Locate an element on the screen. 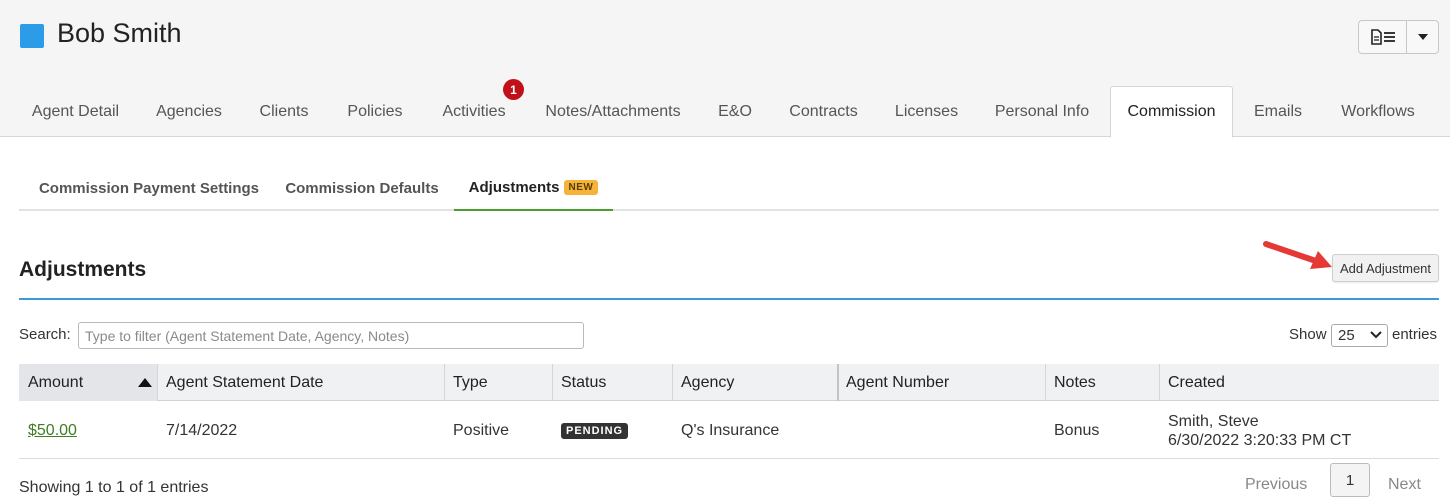  tab-personal-info: Personal Info is located at coordinates (1042, 111).